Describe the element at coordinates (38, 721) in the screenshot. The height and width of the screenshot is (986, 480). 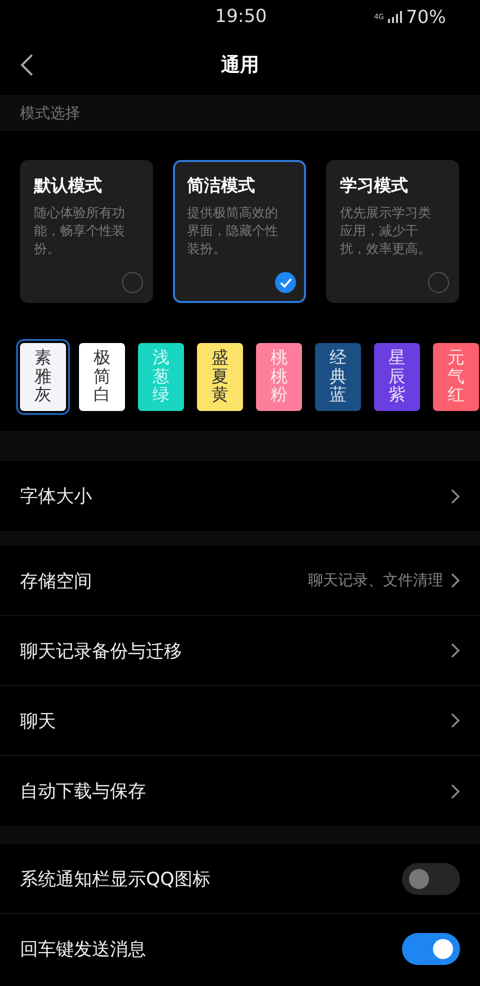
I see `row-label: 聊天` at that location.